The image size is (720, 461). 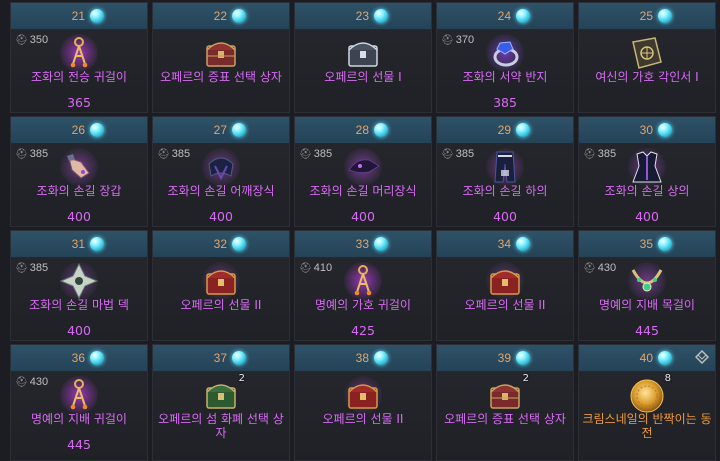 I want to click on reward-card: 40 8 크림스네일의 반짝이는 동전, so click(x=647, y=402).